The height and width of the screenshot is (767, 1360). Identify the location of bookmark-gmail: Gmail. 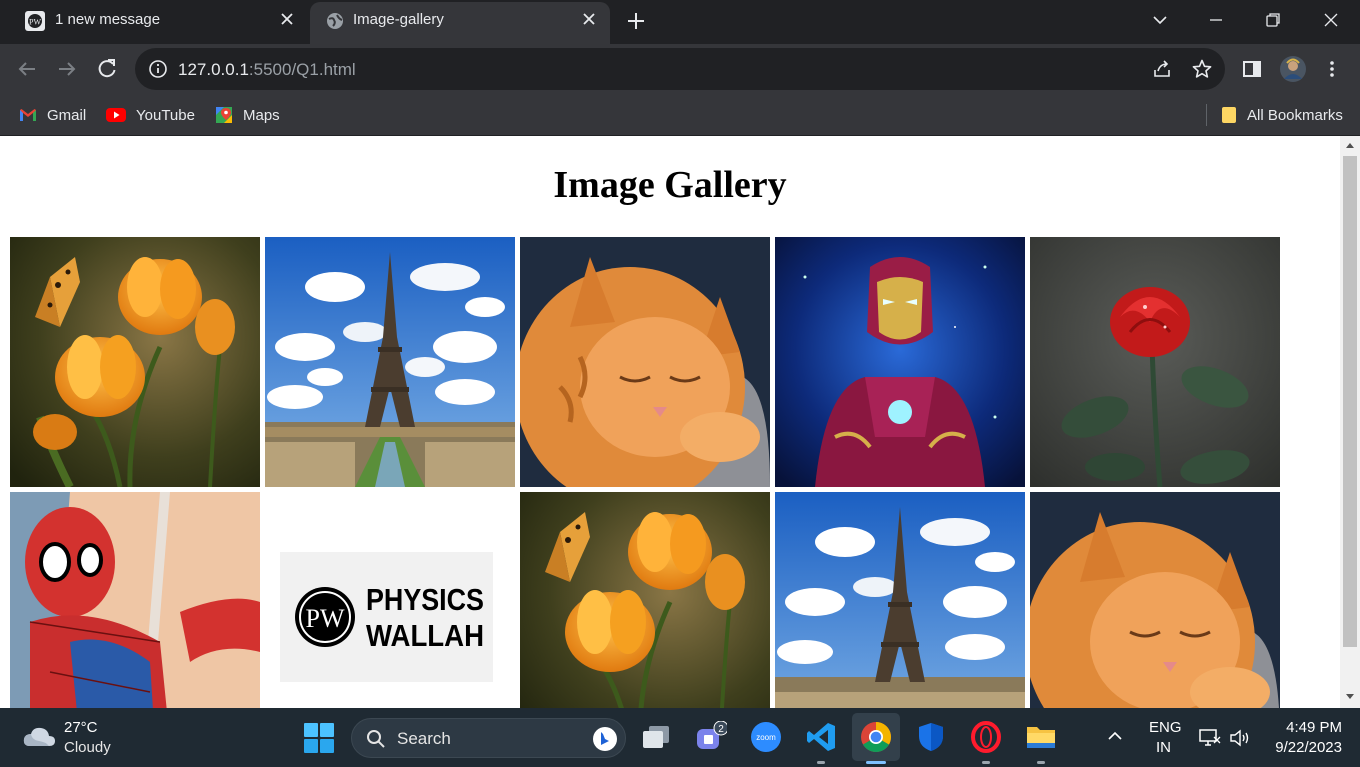
(52, 115).